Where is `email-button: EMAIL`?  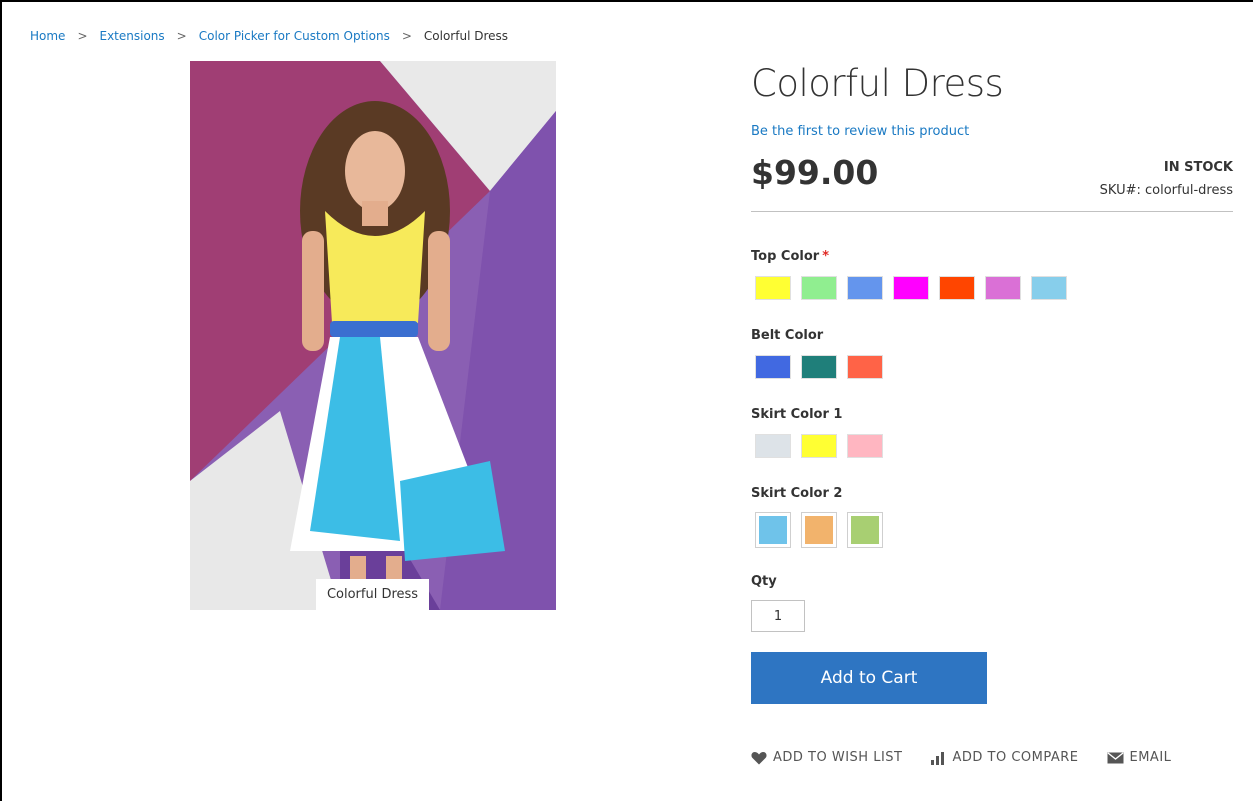 email-button: EMAIL is located at coordinates (1139, 757).